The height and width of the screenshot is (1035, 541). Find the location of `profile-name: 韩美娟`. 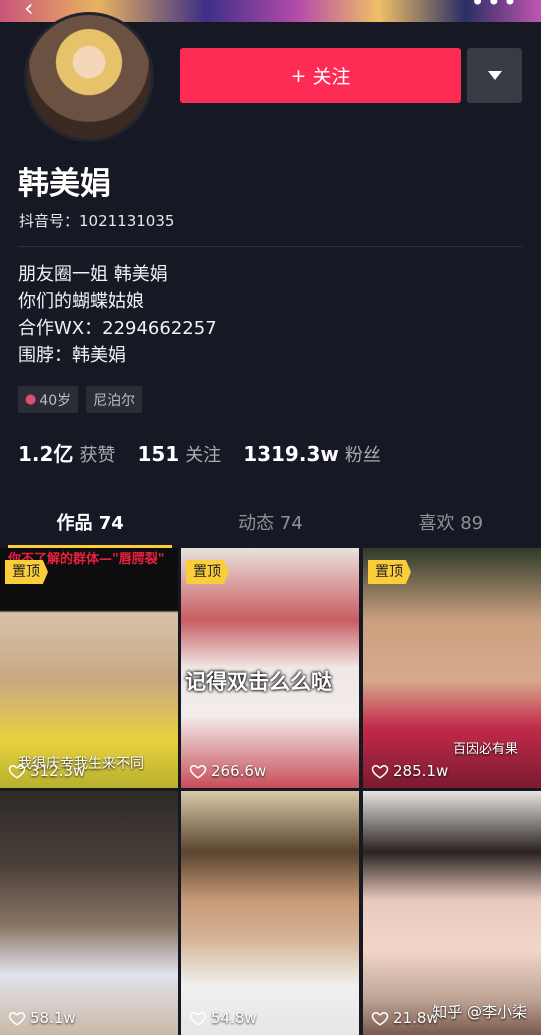

profile-name: 韩美娟 is located at coordinates (64, 184).